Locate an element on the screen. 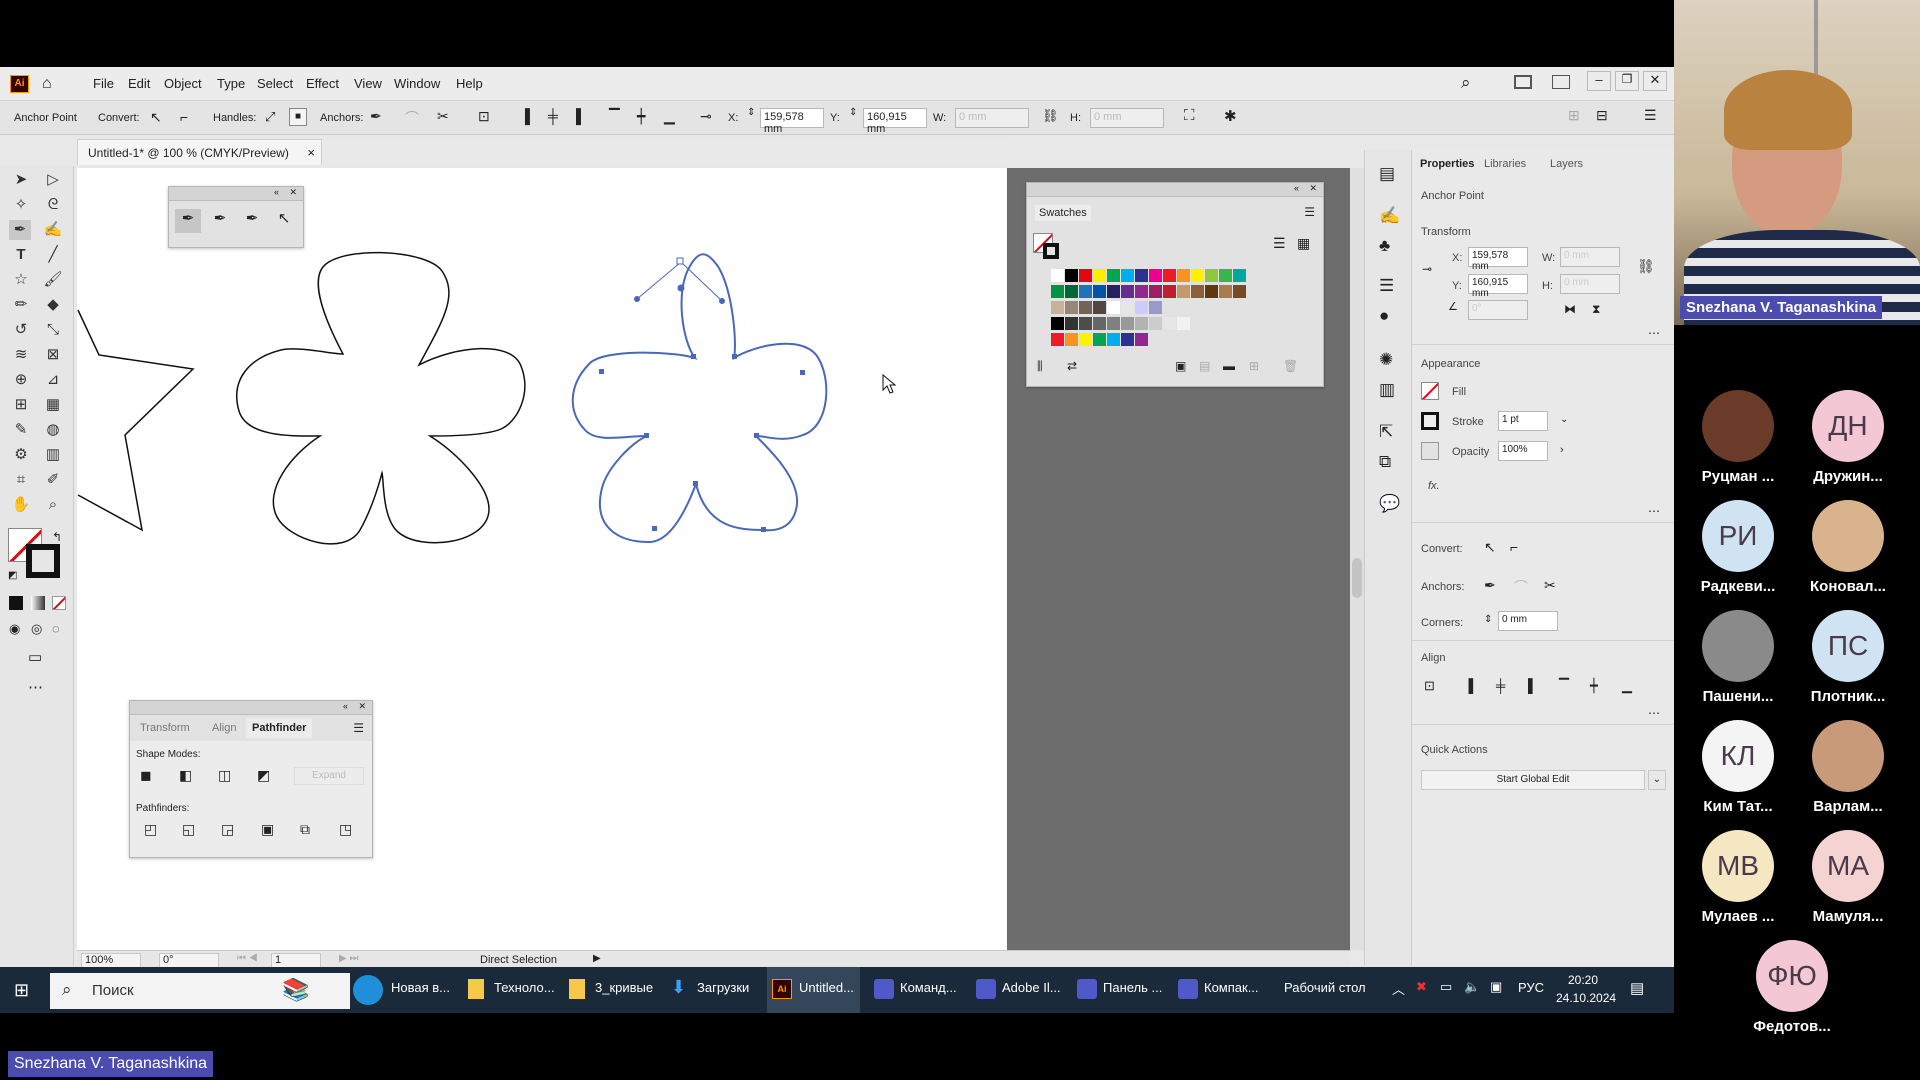 Image resolution: width=1920 pixels, height=1080 pixels. prop-w-field: 0 mm is located at coordinates (1590, 257).